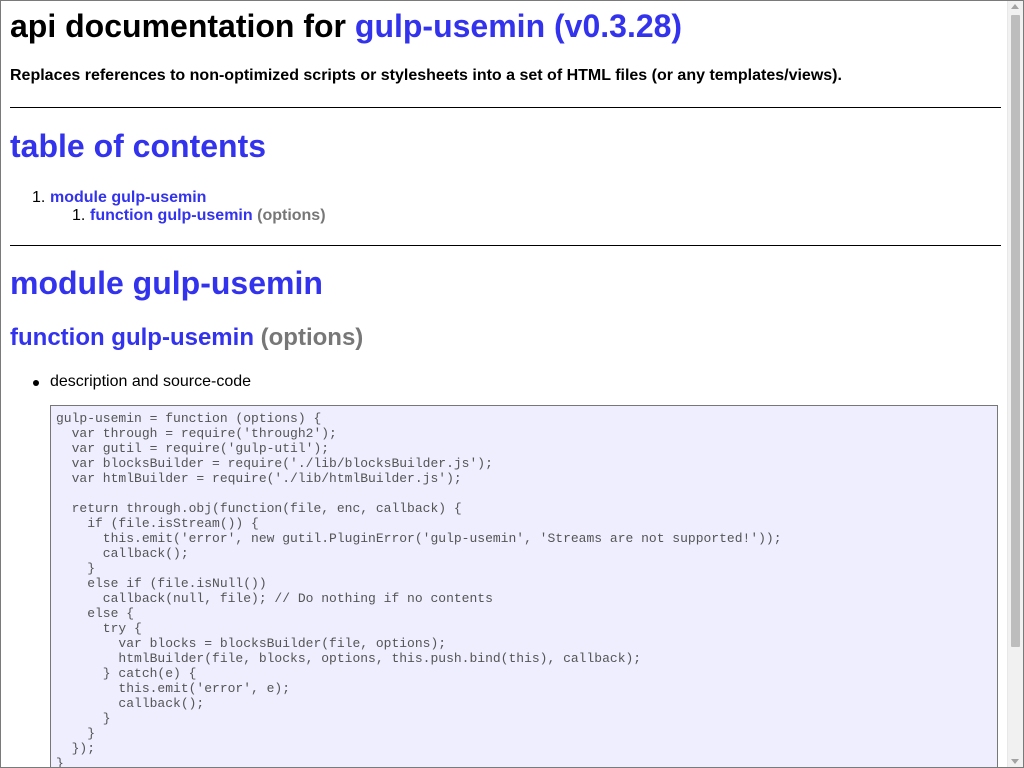  What do you see at coordinates (166, 283) in the screenshot?
I see `module-heading: module gulp-usemin` at bounding box center [166, 283].